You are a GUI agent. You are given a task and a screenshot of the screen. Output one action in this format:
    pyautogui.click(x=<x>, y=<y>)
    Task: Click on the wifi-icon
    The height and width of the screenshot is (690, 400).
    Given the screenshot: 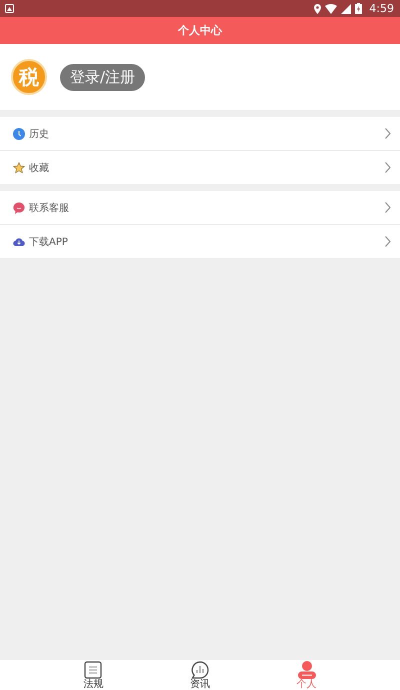 What is the action you would take?
    pyautogui.click(x=331, y=9)
    